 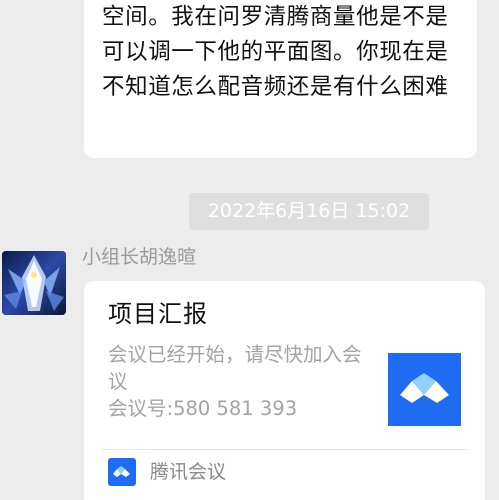 What do you see at coordinates (139, 257) in the screenshot?
I see `sender-name: 小组长胡逸暄` at bounding box center [139, 257].